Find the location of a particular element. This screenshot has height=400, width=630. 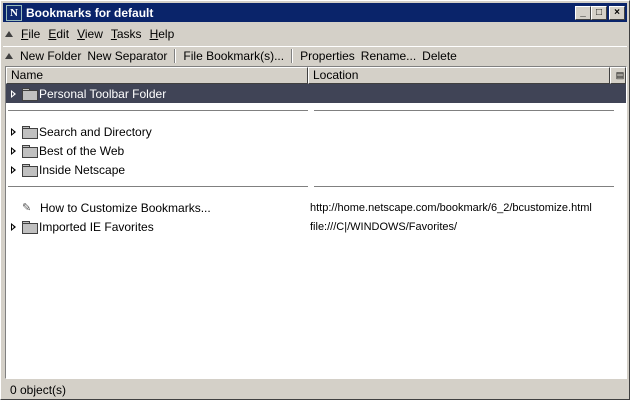

netscape-app-icon: N is located at coordinates (14, 12).